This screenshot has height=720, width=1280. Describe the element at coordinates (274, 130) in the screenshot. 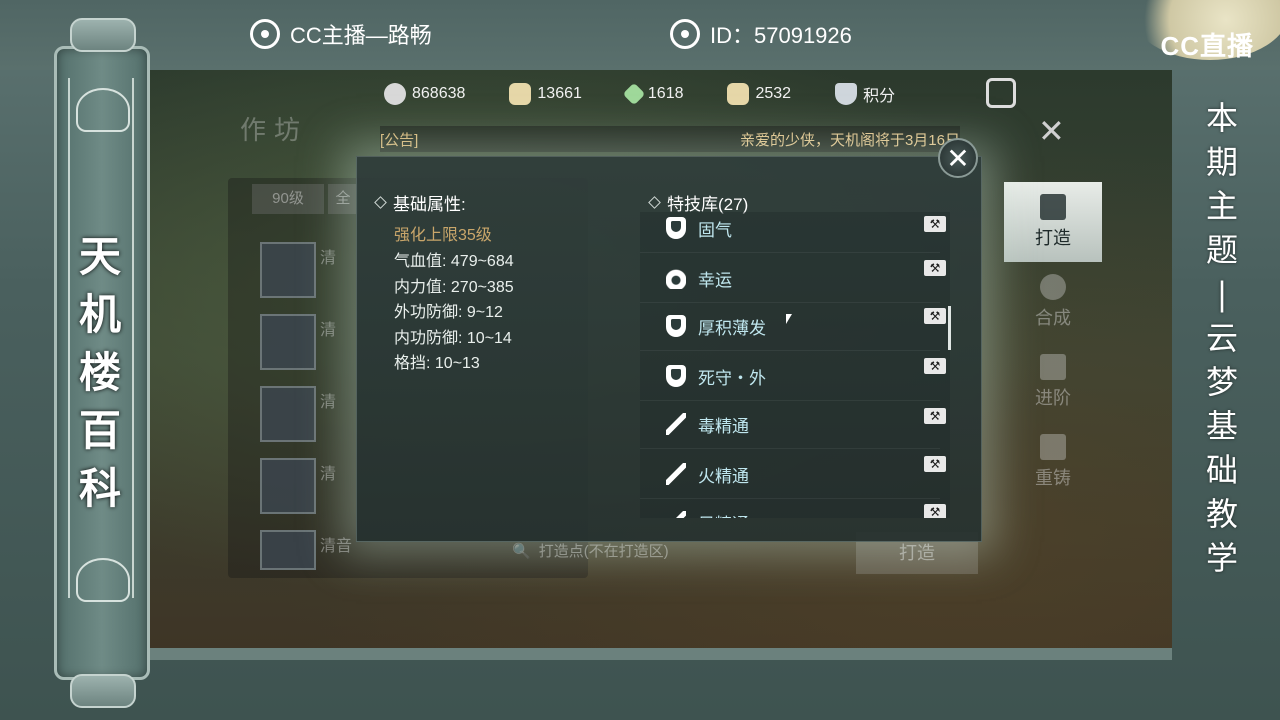

I see `workshop-title: 作坊` at that location.